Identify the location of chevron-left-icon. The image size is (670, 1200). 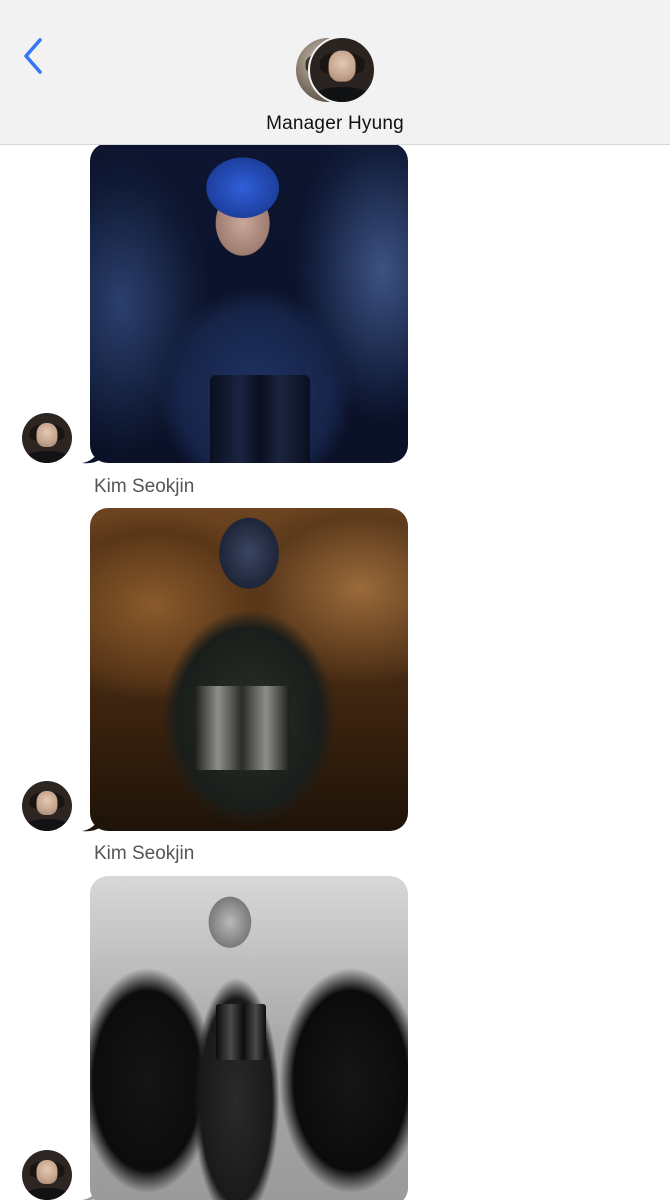
(33, 56).